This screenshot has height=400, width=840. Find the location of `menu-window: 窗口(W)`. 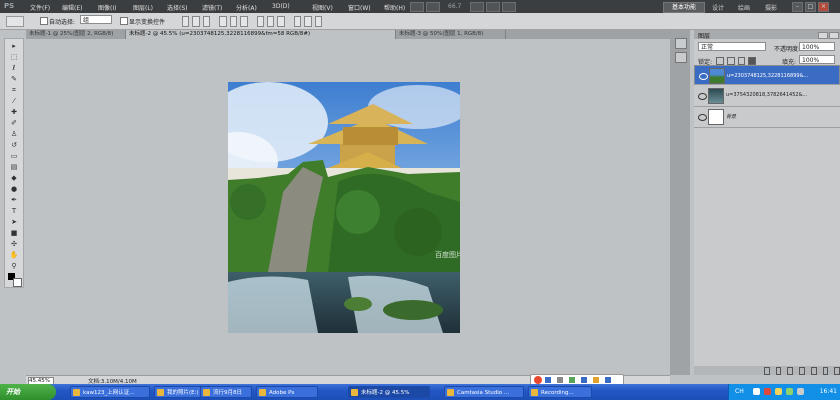

menu-window: 窗口(W) is located at coordinates (359, 7).